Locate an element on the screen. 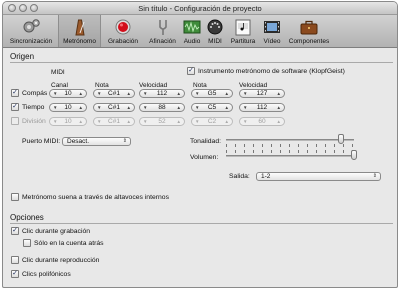 This screenshot has height=290, width=400. clic-reproduccion-label: Clic durante reproducción is located at coordinates (61, 260).